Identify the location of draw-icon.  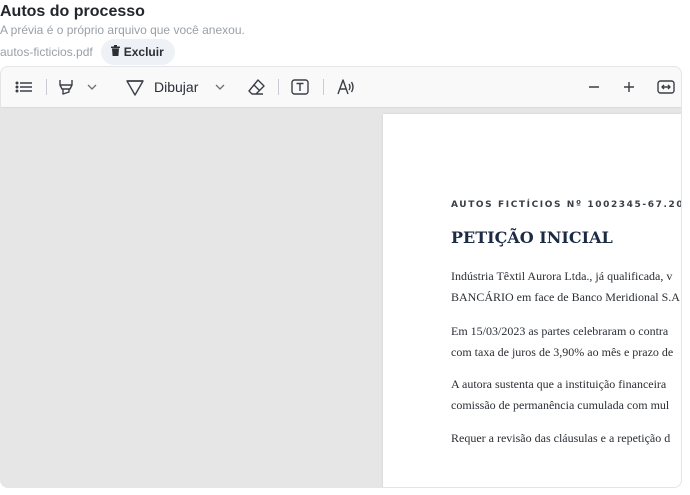
(135, 87).